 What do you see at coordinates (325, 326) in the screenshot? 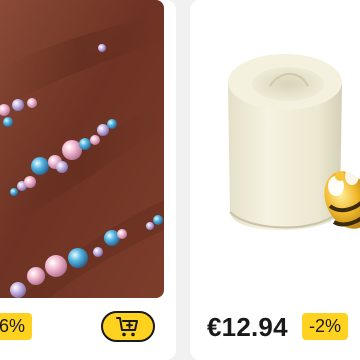
I see `discount-badge: -2%` at bounding box center [325, 326].